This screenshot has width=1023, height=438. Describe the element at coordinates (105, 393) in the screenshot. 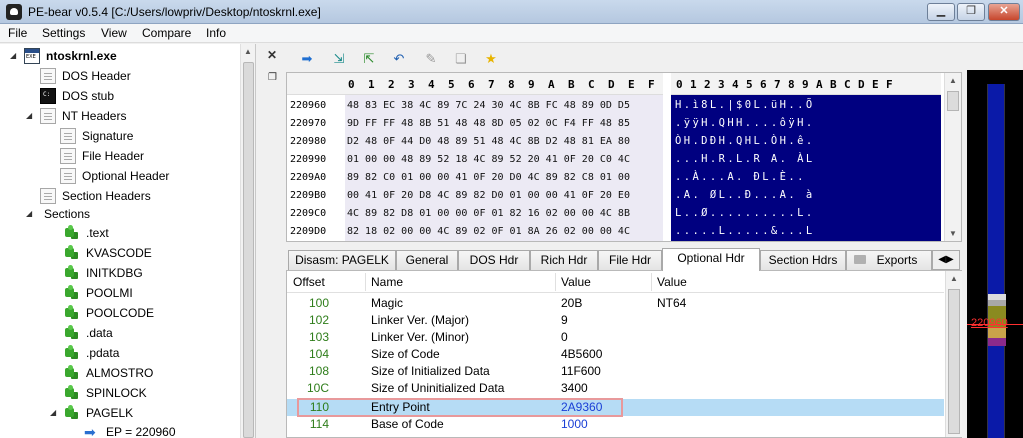

I see `tree-item-section-spinlock: SPINLOCK` at that location.